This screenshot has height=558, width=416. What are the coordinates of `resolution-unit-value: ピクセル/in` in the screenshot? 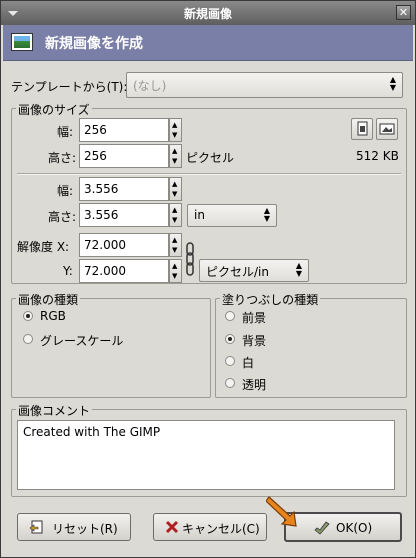 It's located at (237, 272).